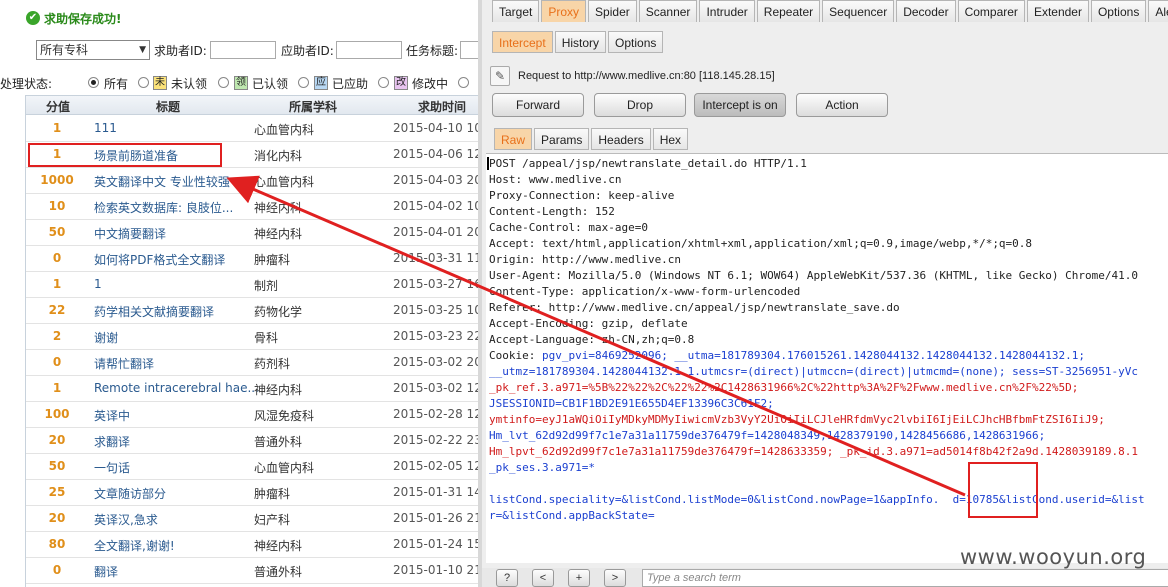 Image resolution: width=1168 pixels, height=587 pixels. What do you see at coordinates (435, 128) in the screenshot?
I see `row-date: 2015-04-10 10` at bounding box center [435, 128].